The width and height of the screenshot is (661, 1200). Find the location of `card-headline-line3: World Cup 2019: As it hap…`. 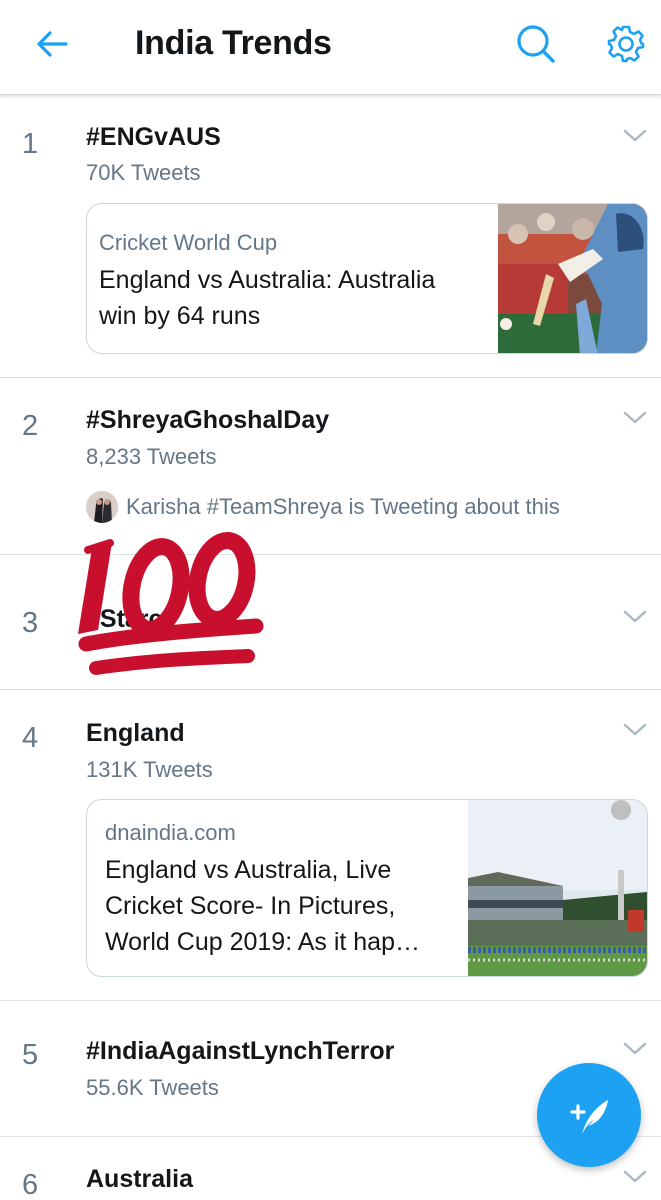

card-headline-line3: World Cup 2019: As it hap… is located at coordinates (262, 942).